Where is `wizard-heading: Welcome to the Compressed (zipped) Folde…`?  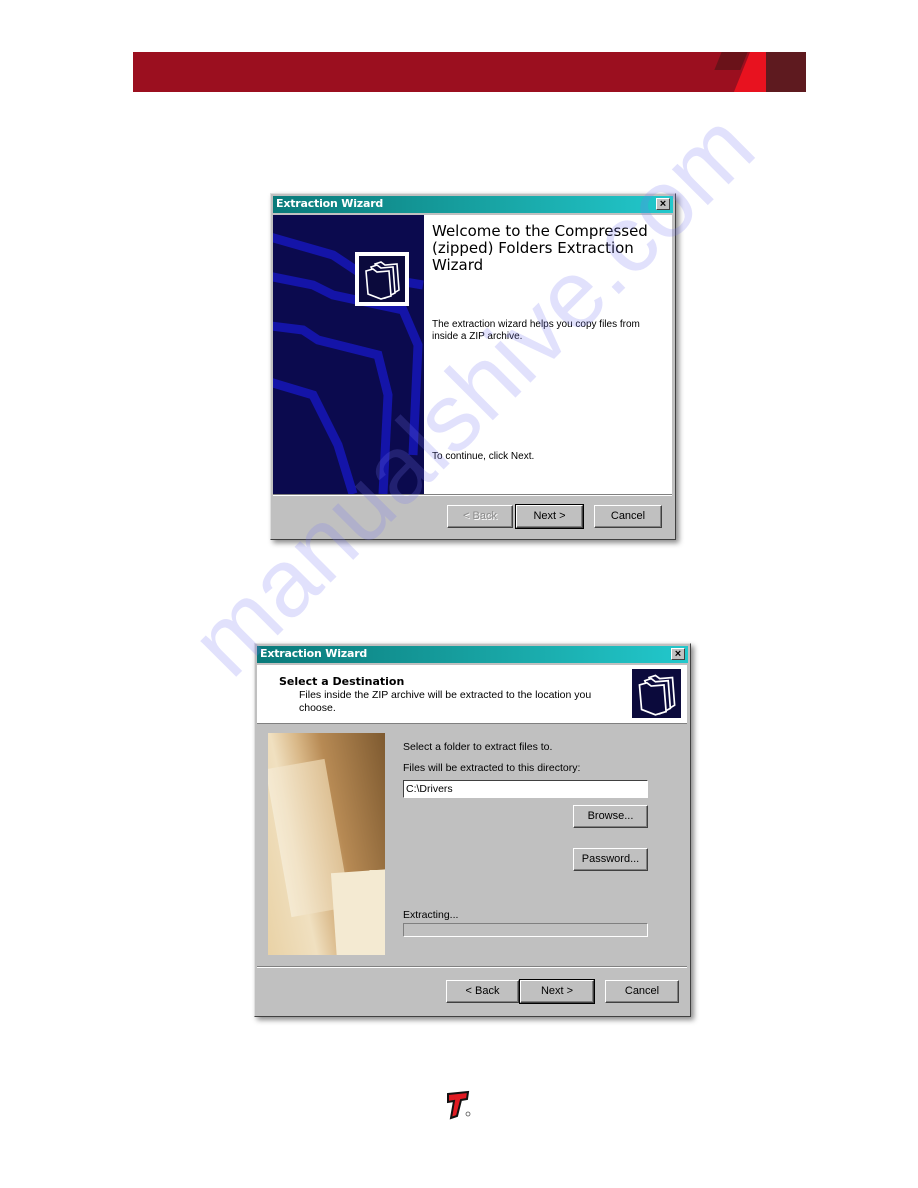
wizard-heading: Welcome to the Compressed (zipped) Folde… is located at coordinates (540, 248).